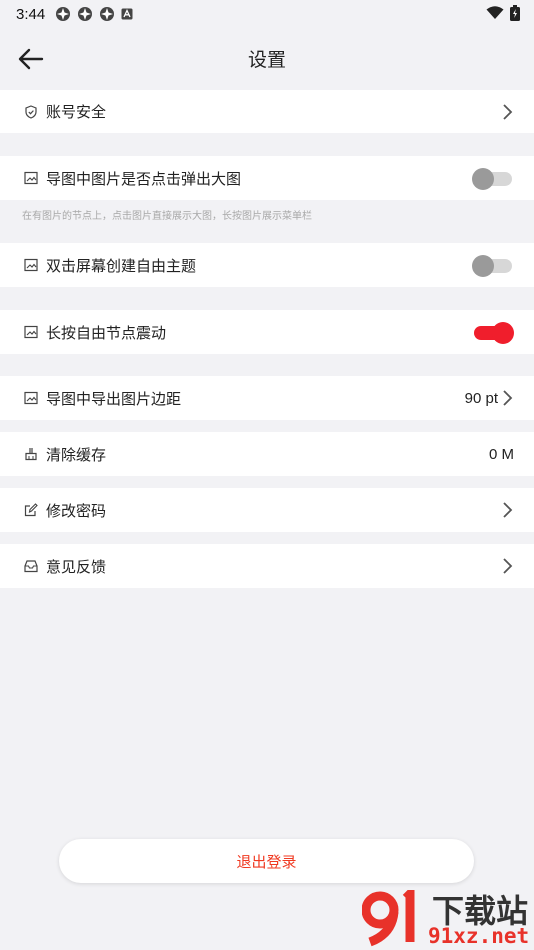  I want to click on account-security-label: 账号安全, so click(76, 112).